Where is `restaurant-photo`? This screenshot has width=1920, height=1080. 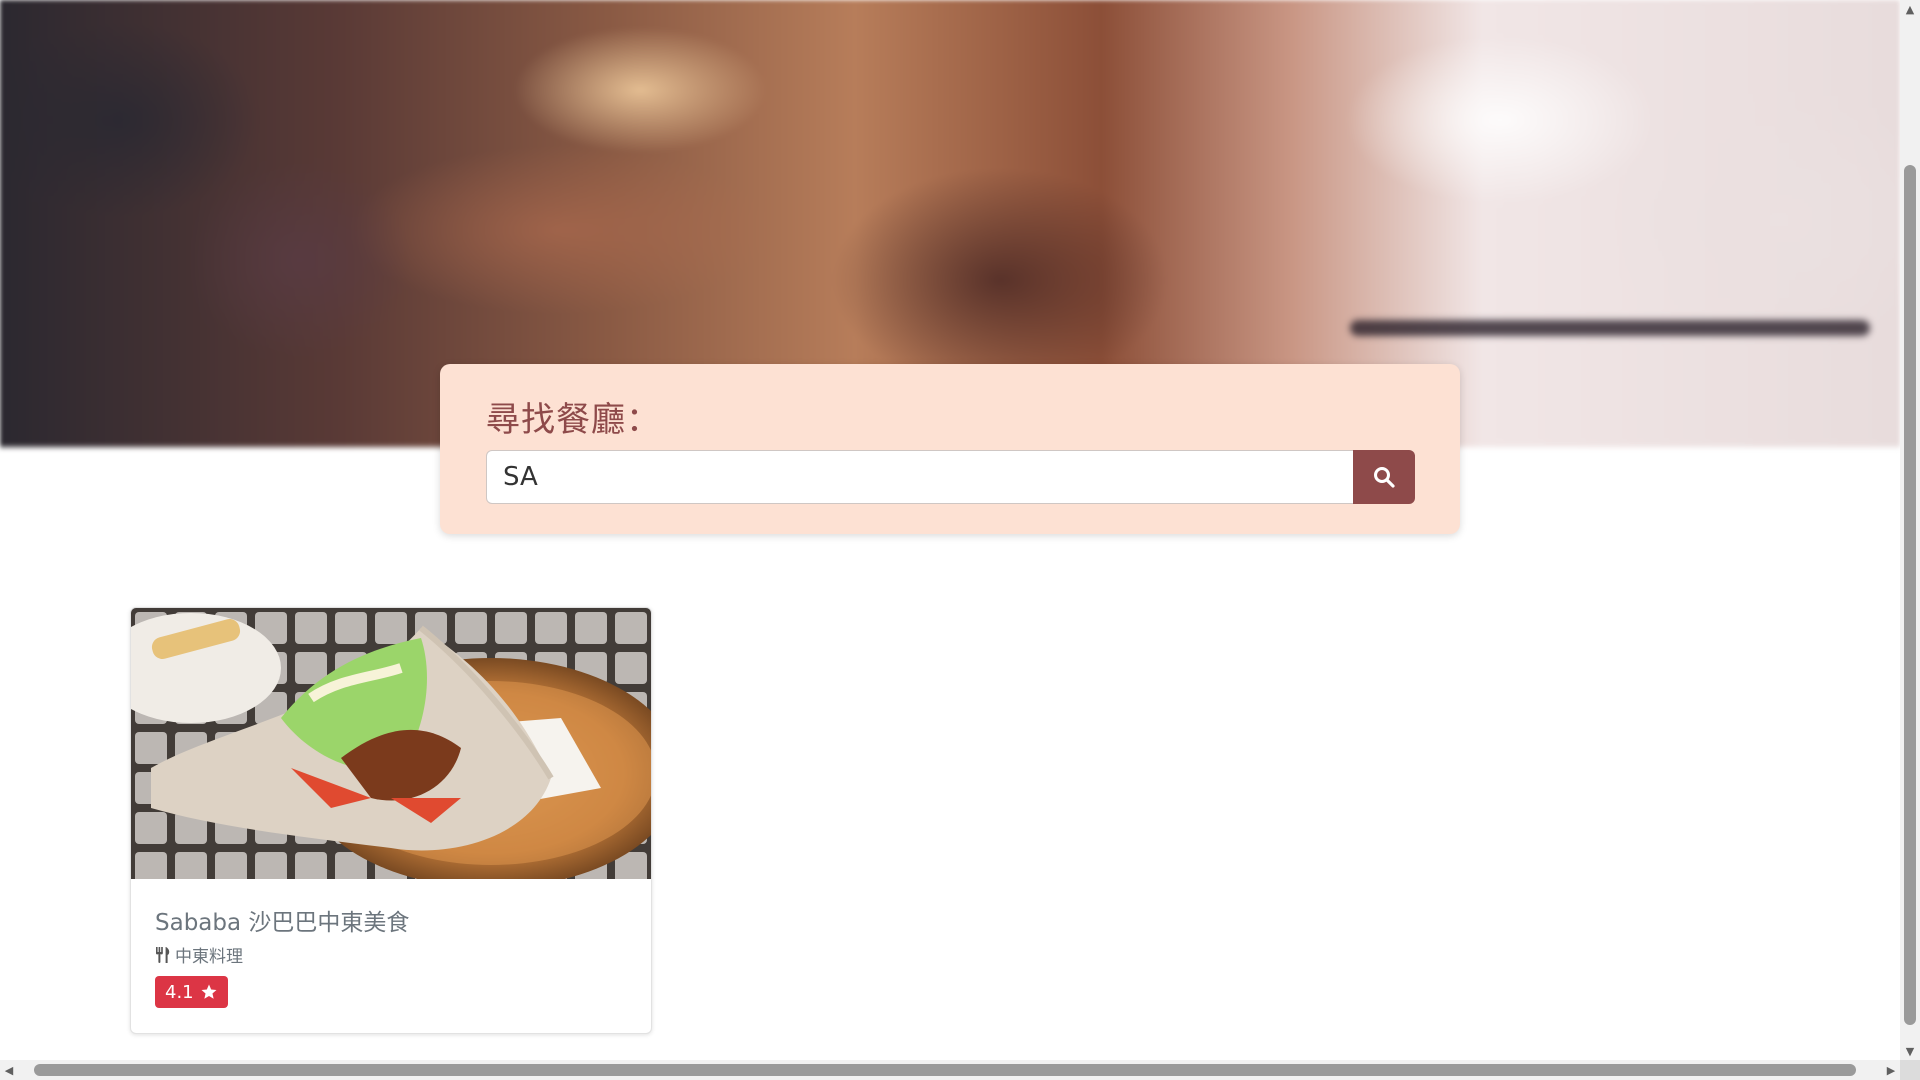
restaurant-photo is located at coordinates (391, 743).